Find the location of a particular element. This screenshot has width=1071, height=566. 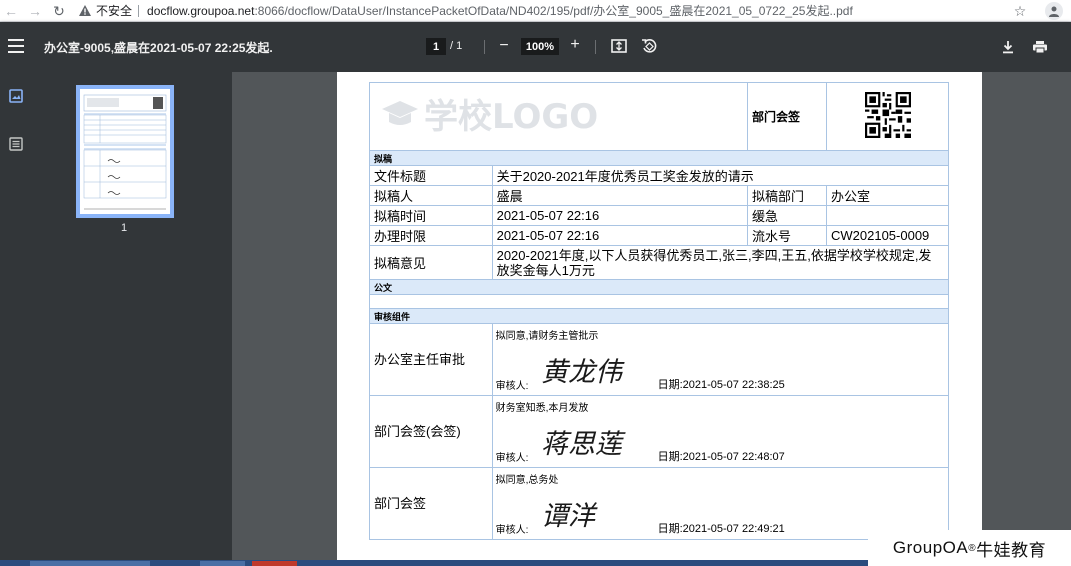

serial-value: CW202105-0009 is located at coordinates (887, 235).